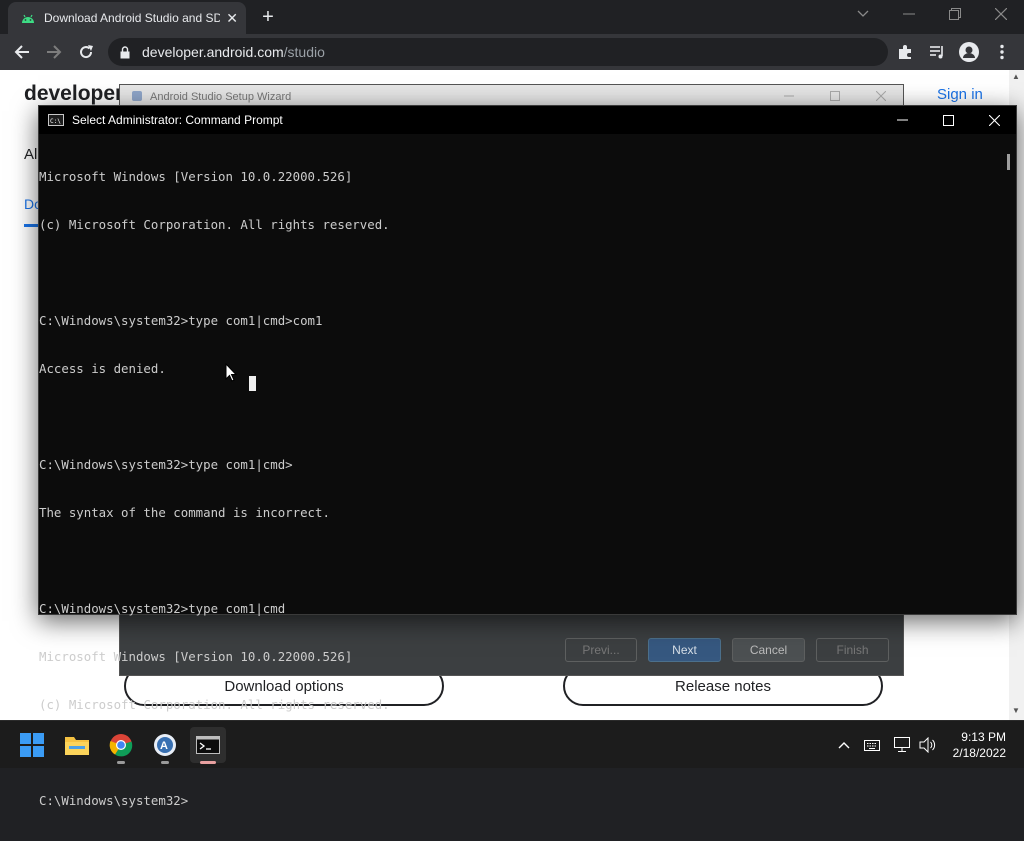  Describe the element at coordinates (132, 18) in the screenshot. I see `tab-title: Download Android Studio and SDK tools` at that location.